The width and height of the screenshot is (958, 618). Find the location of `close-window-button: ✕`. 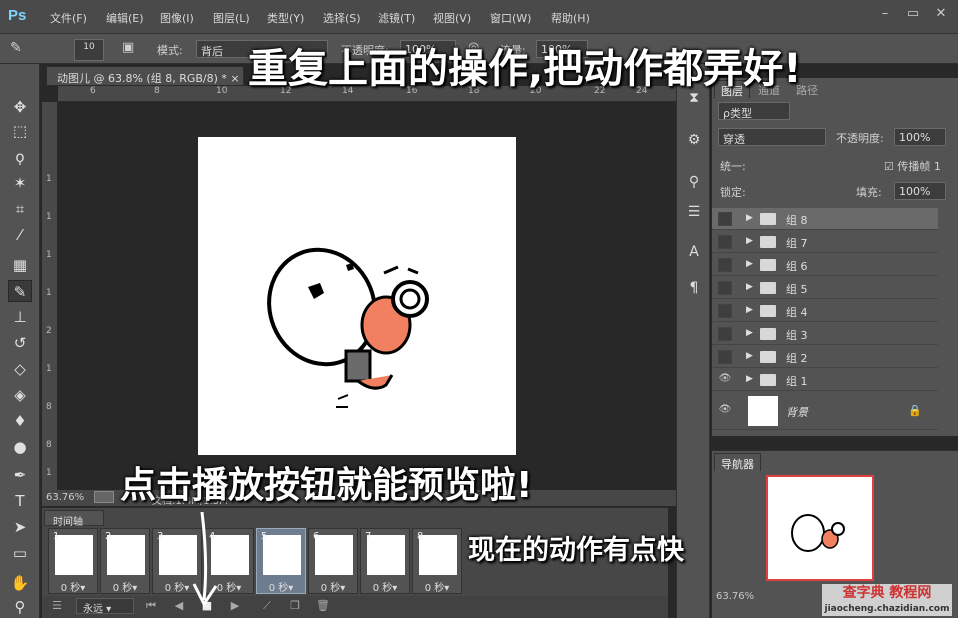

close-window-button: ✕ is located at coordinates (941, 16).